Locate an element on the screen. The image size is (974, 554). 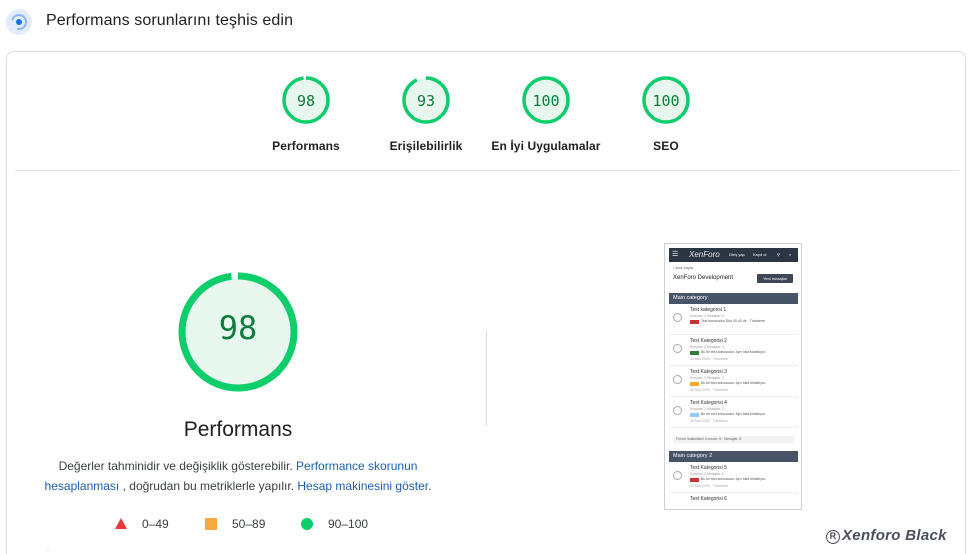
thumb-forum-title: XenForo Development is located at coordinates (703, 278).